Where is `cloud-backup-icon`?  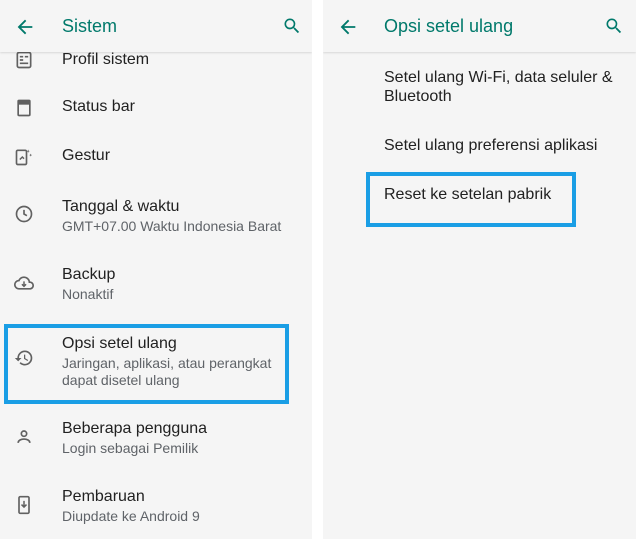
cloud-backup-icon is located at coordinates (24, 283).